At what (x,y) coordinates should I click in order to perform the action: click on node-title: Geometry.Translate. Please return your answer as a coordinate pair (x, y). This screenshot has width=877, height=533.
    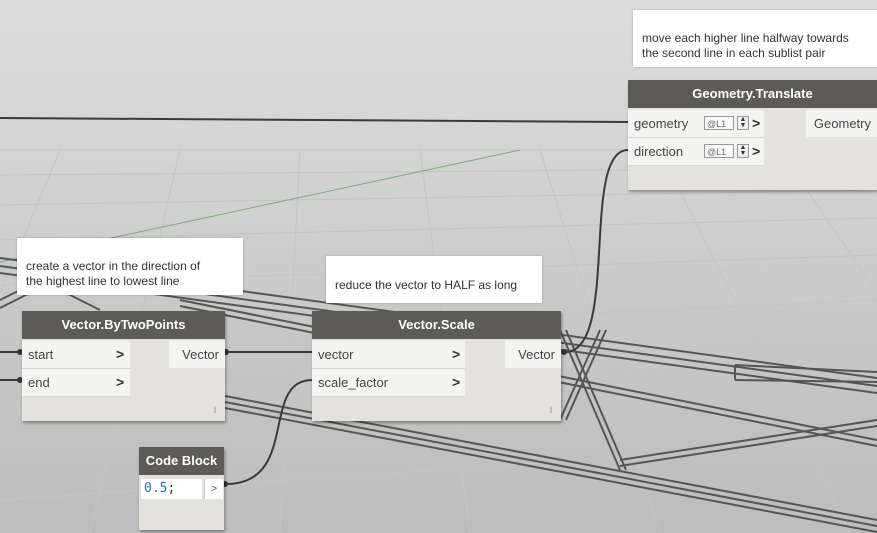
    Looking at the image, I should click on (752, 94).